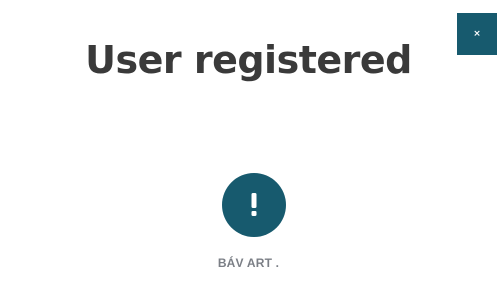 This screenshot has height=300, width=497. I want to click on dialog-message: BÁV ART ., so click(248, 263).